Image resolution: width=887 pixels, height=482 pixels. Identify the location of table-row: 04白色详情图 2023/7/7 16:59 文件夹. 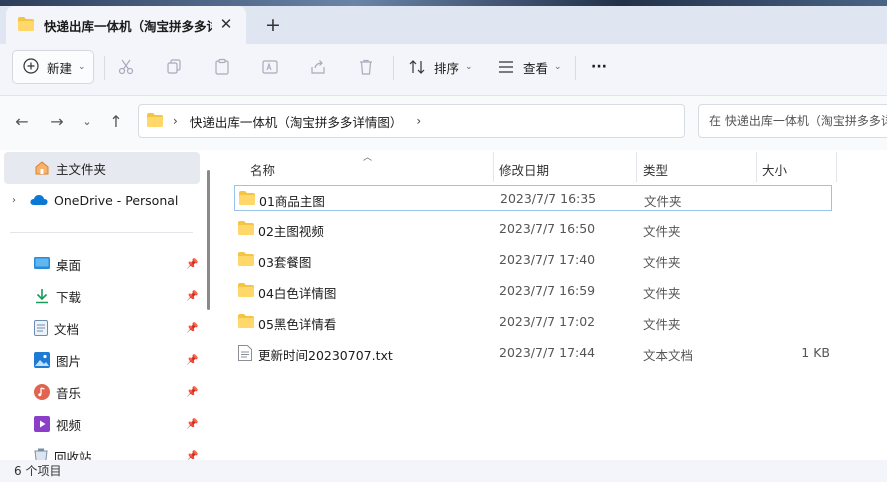
(533, 291).